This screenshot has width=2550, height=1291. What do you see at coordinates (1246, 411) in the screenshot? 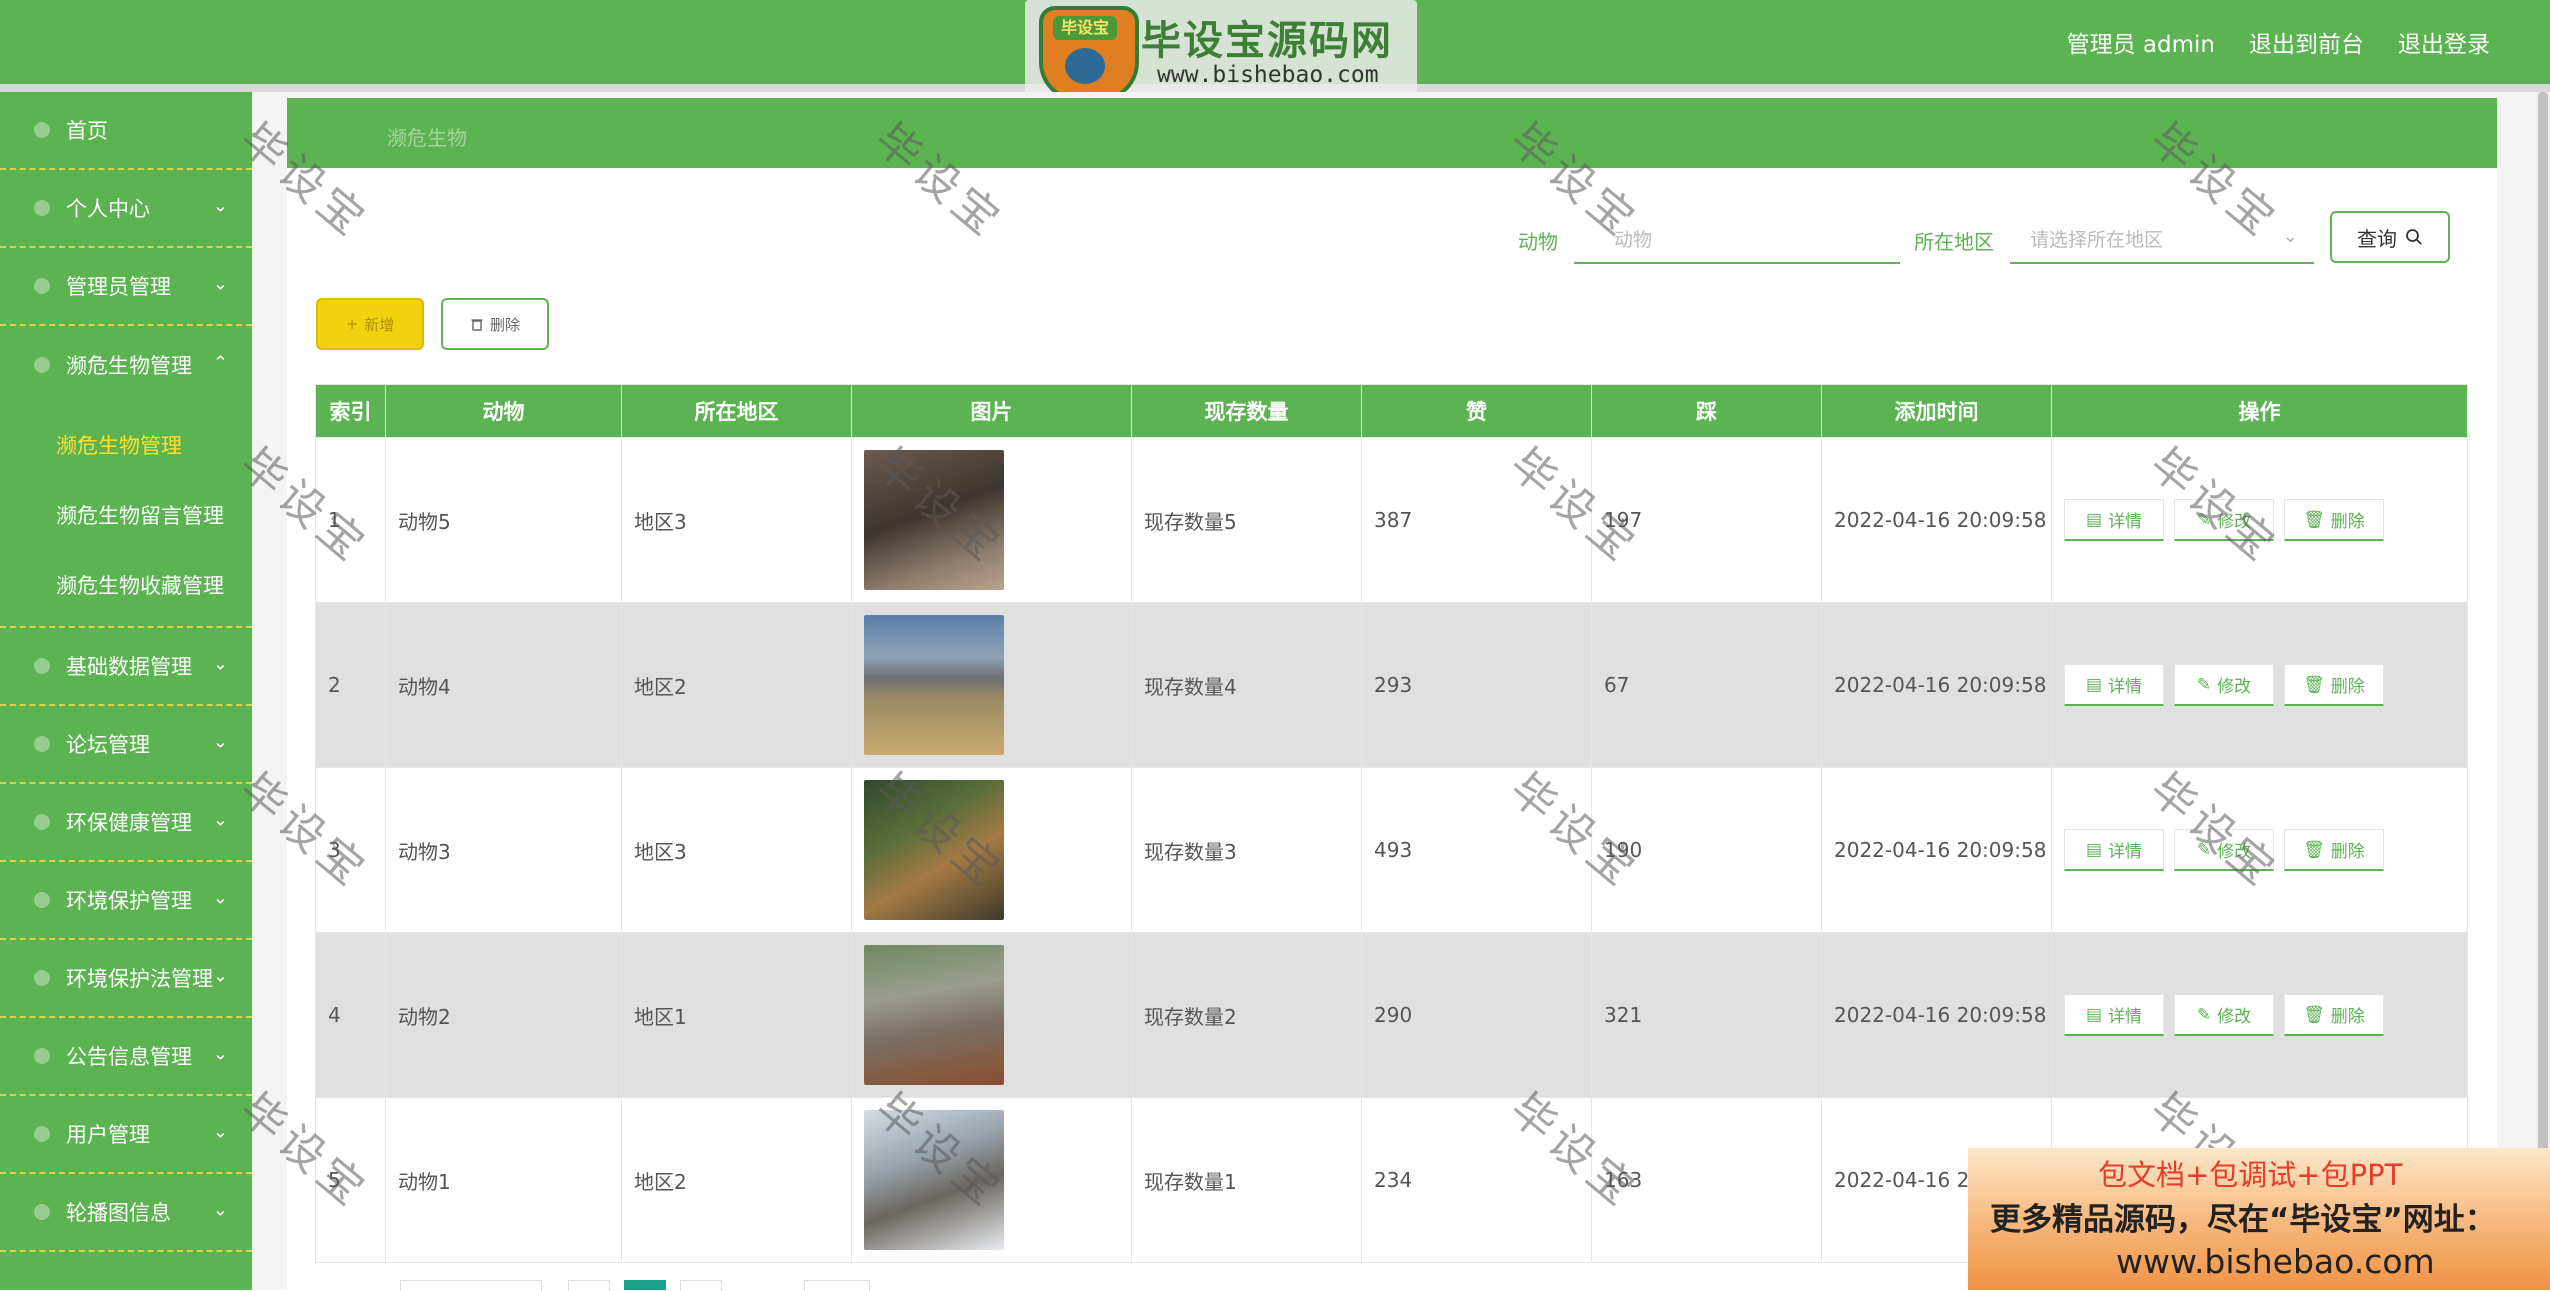
I see `column-header: 现存数量` at bounding box center [1246, 411].